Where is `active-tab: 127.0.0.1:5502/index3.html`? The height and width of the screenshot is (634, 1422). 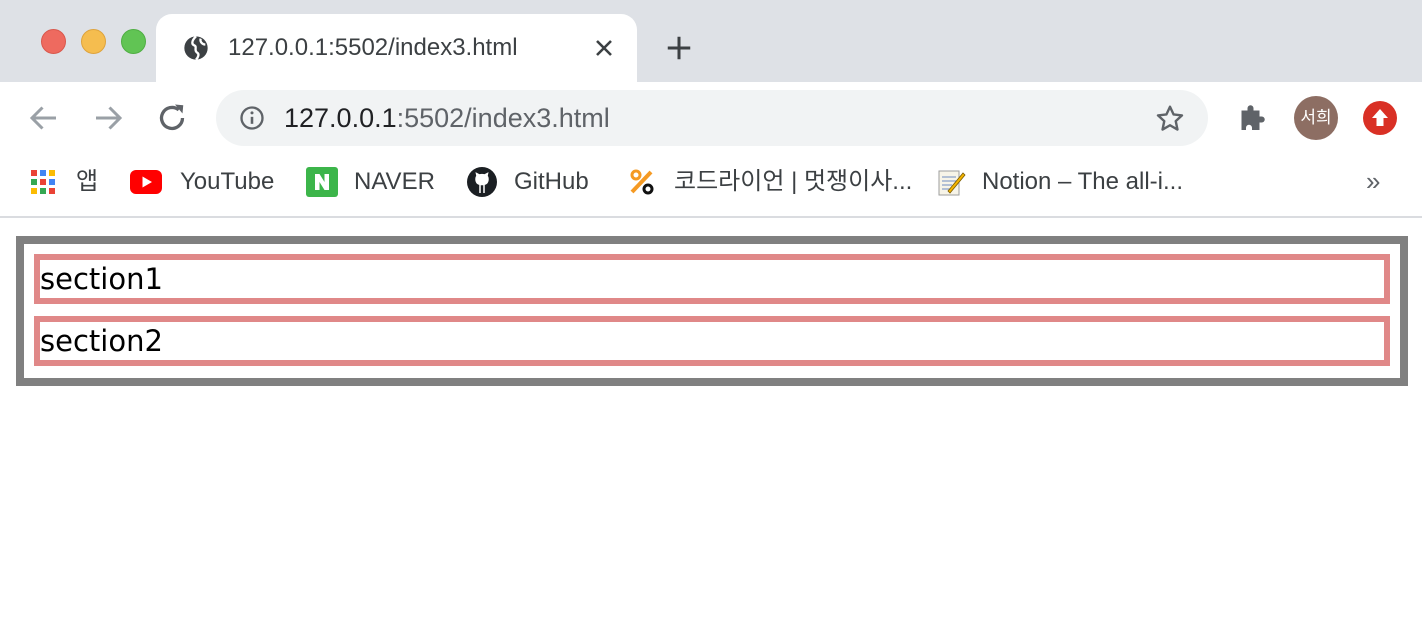
active-tab: 127.0.0.1:5502/index3.html is located at coordinates (396, 48).